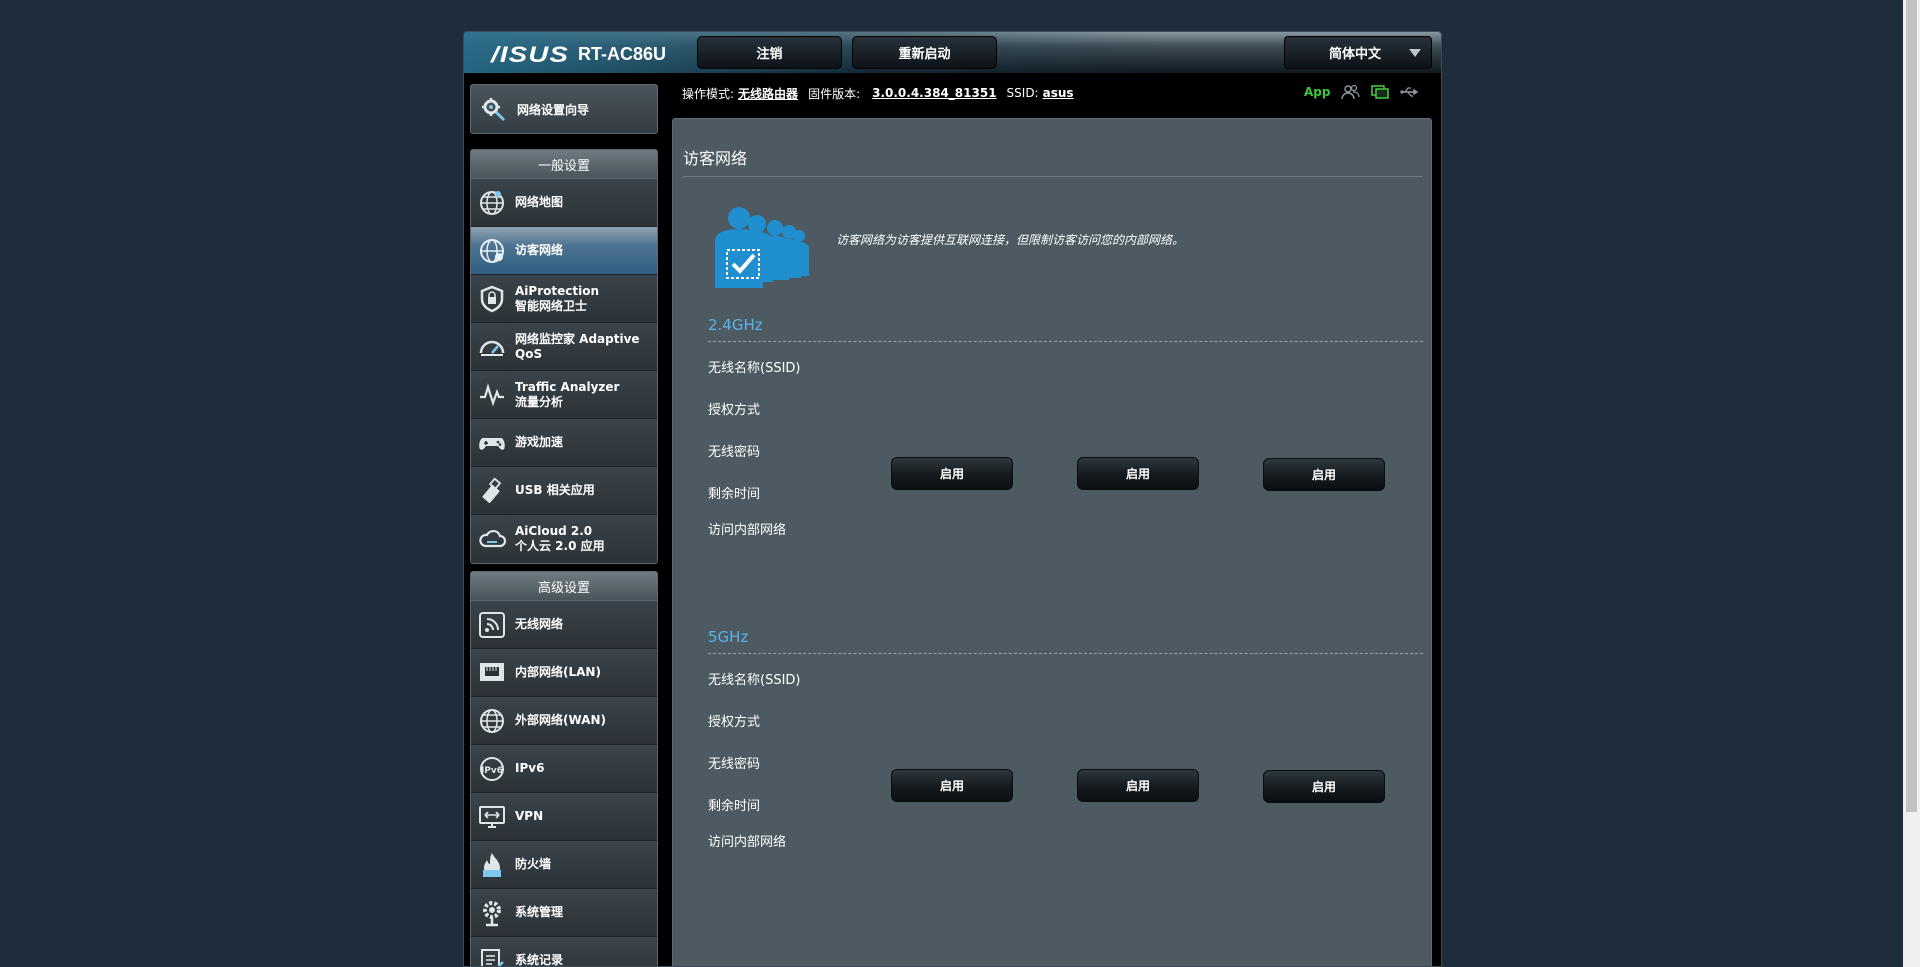  What do you see at coordinates (924, 52) in the screenshot?
I see `reboot-button: 重新启动` at bounding box center [924, 52].